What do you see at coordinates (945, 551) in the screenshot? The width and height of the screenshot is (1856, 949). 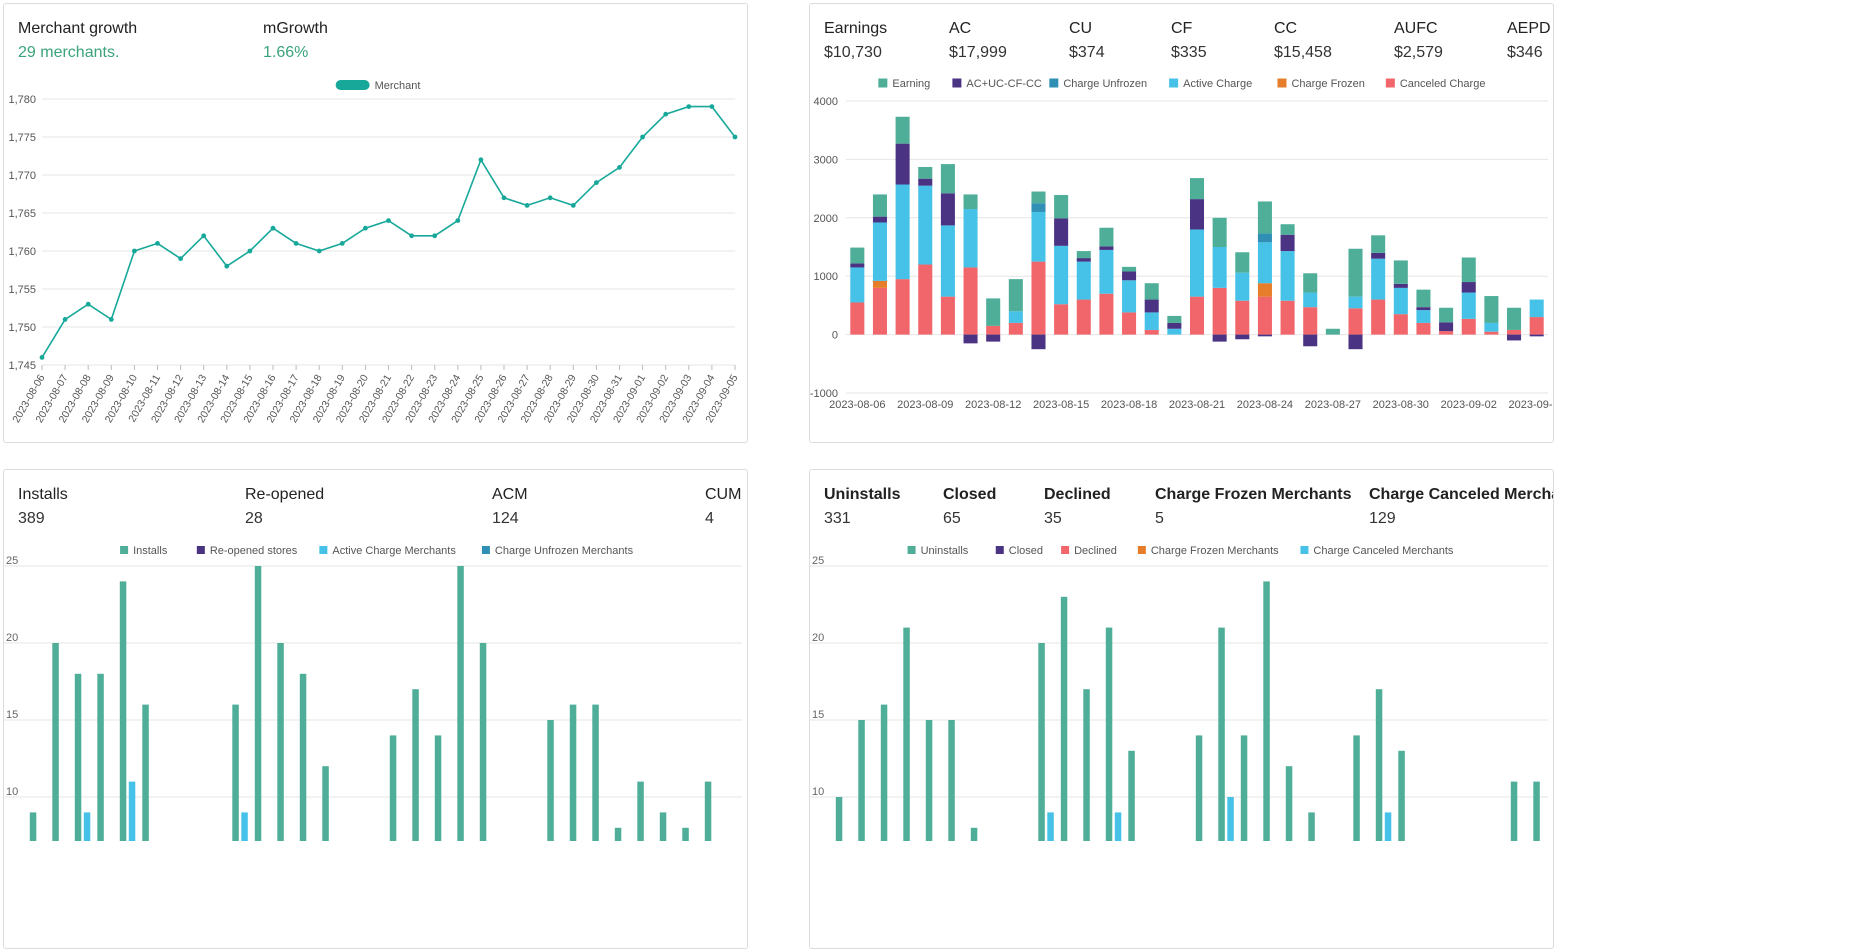 I see `legend-label: Uninstalls` at bounding box center [945, 551].